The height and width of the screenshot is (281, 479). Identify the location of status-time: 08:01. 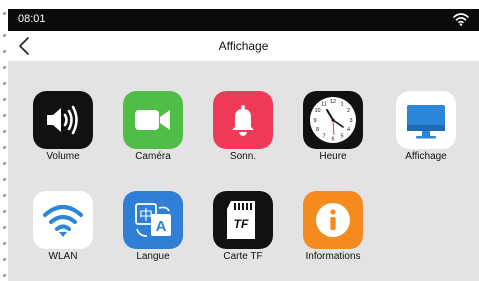
(32, 19).